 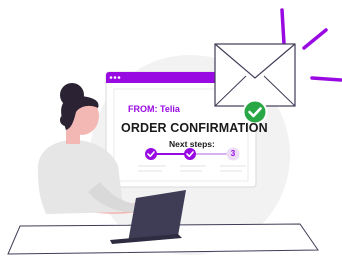 I want to click on envelope-icon, so click(x=255, y=75).